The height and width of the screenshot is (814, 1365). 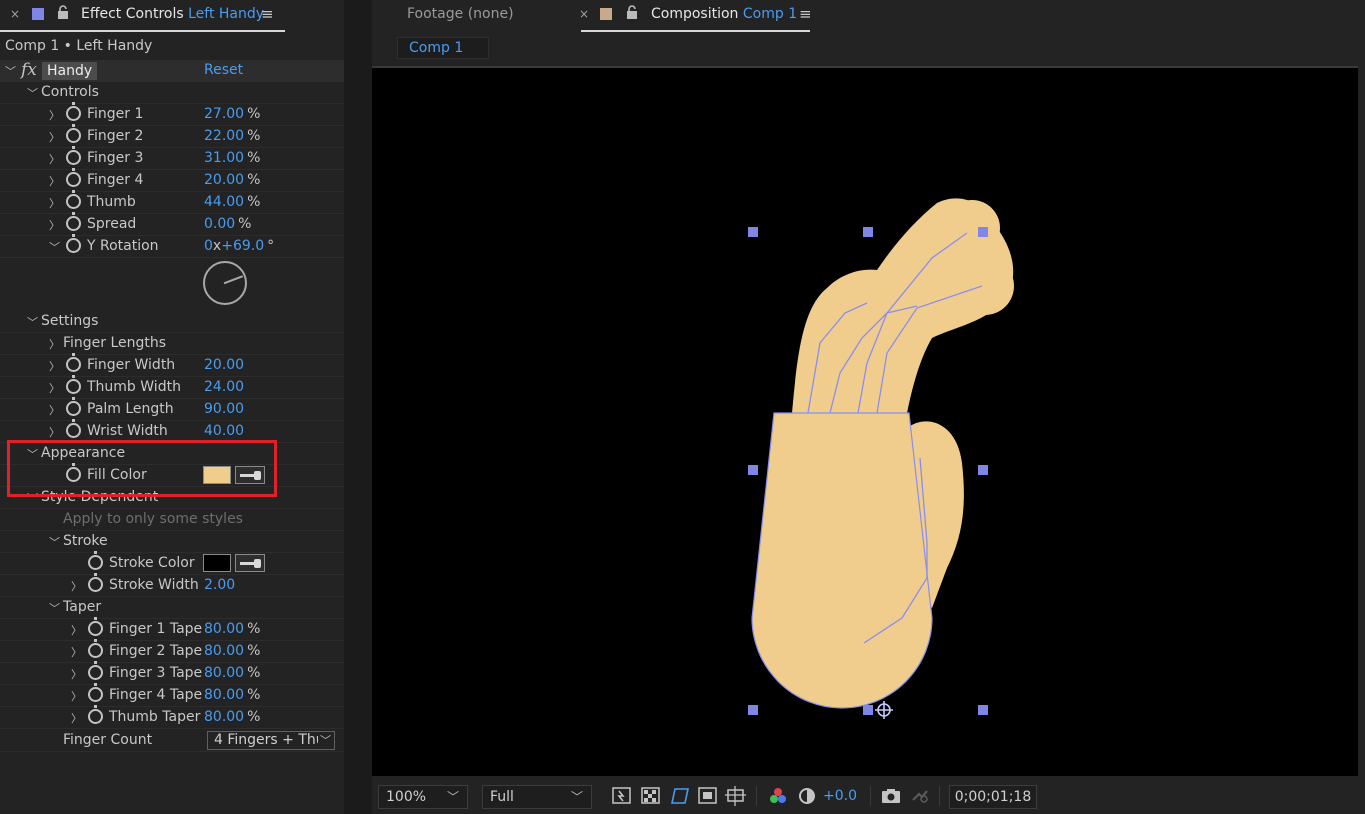 I want to click on param-value: 27.00%, so click(x=232, y=114).